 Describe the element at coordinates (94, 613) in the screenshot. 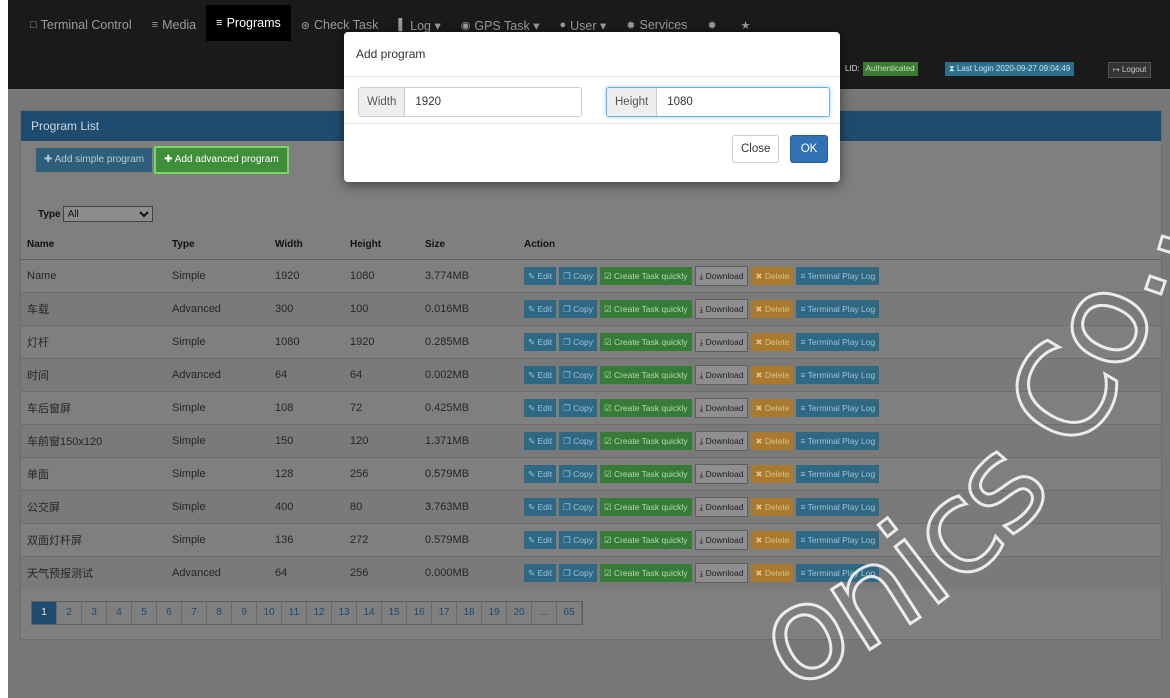

I see `page-link: 3` at that location.